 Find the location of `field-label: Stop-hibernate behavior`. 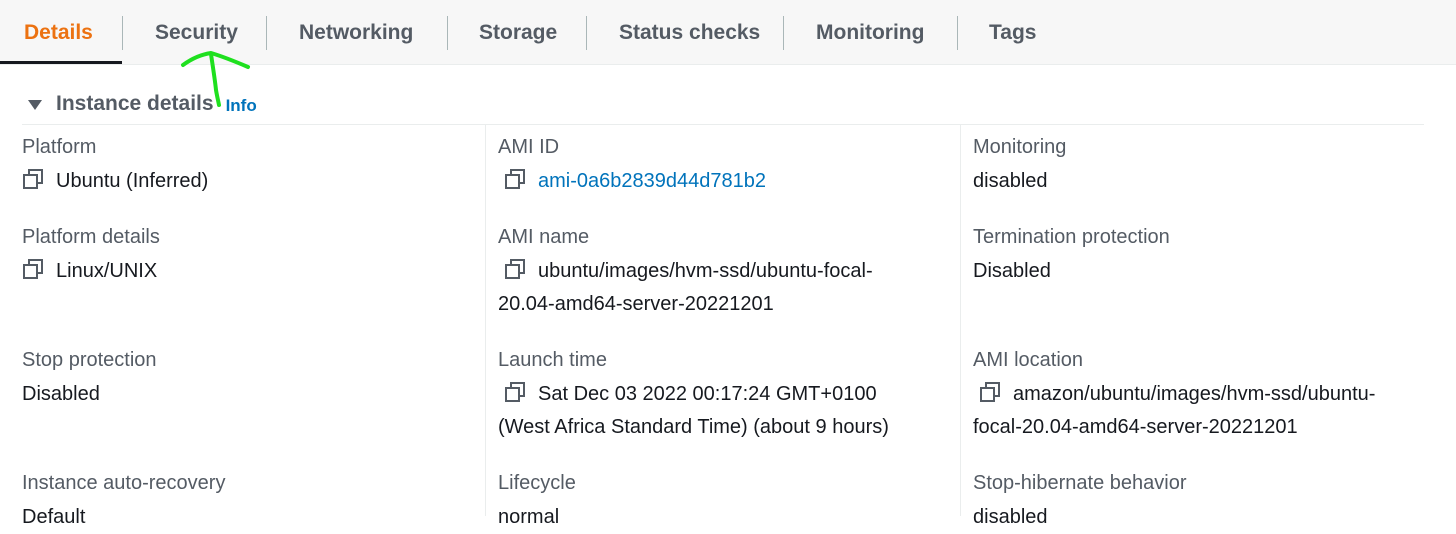

field-label: Stop-hibernate behavior is located at coordinates (1080, 483).